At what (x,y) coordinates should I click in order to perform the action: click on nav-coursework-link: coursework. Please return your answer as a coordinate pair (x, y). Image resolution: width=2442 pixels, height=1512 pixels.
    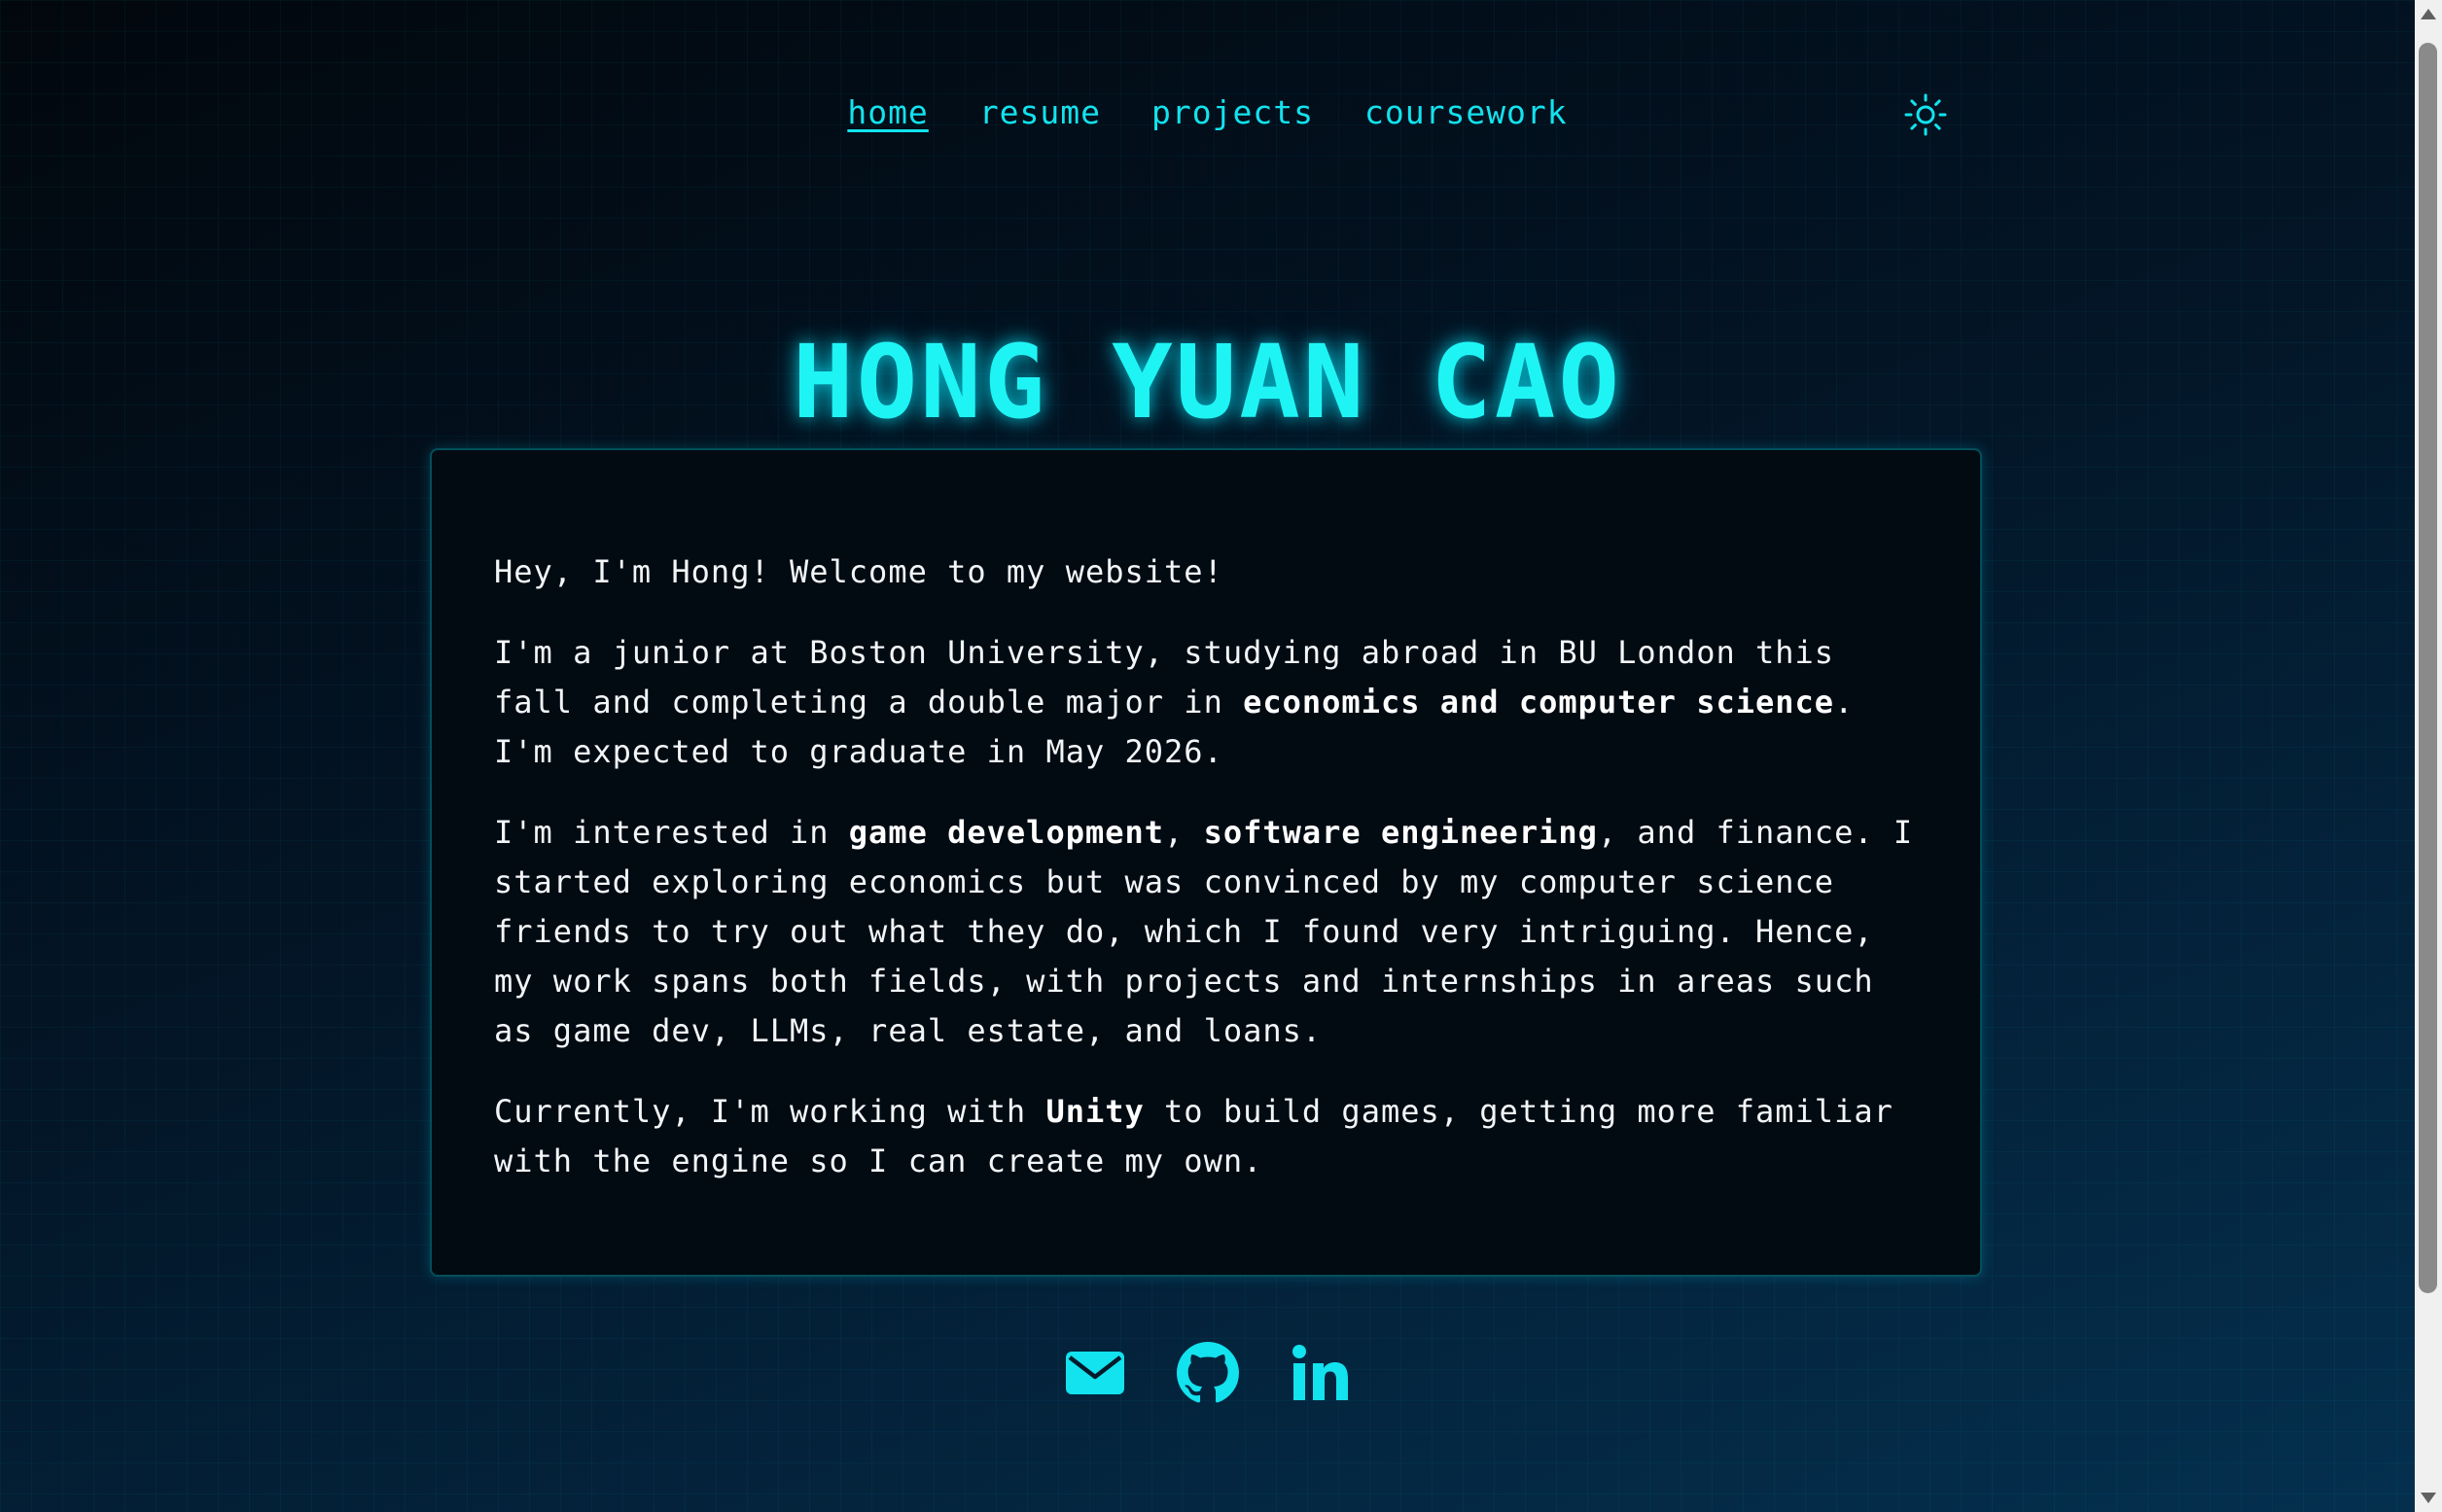
    Looking at the image, I should click on (1466, 112).